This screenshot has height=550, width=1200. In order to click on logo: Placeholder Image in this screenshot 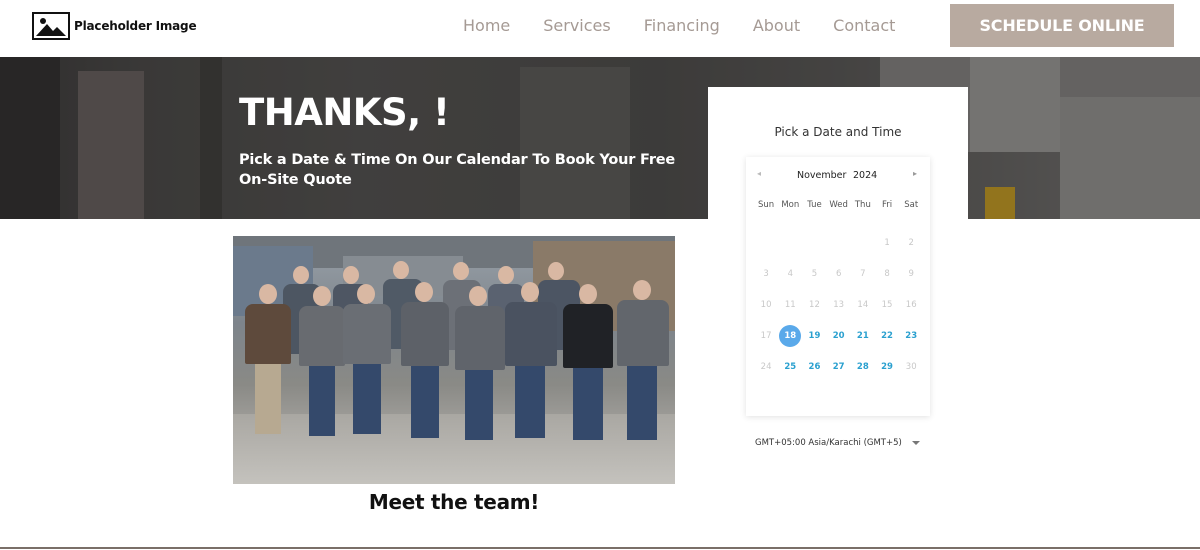, I will do `click(114, 26)`.